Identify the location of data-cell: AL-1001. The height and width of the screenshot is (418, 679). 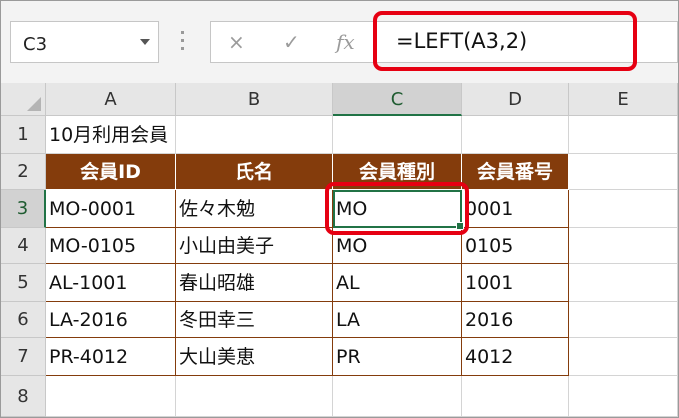
(111, 283).